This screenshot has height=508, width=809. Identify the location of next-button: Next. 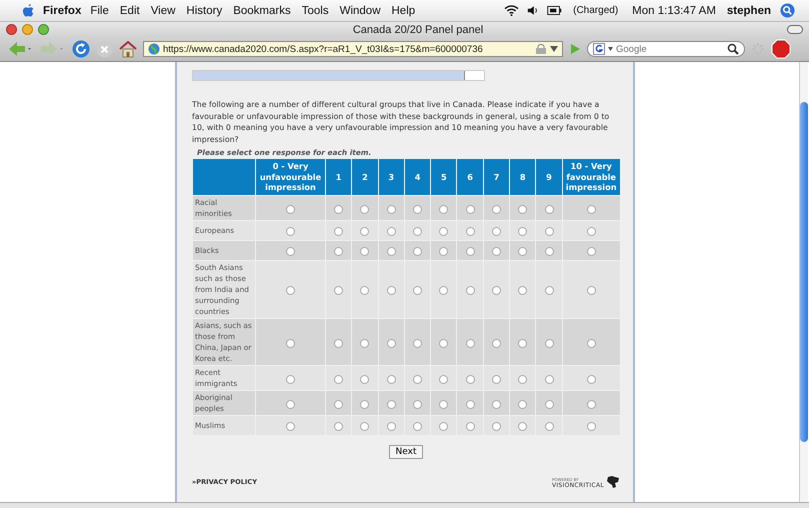
(406, 452).